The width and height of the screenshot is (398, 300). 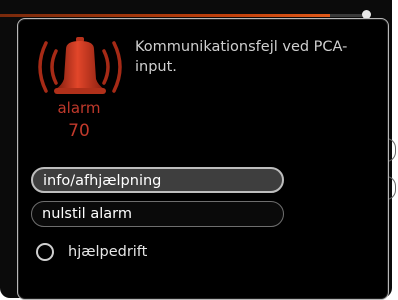 What do you see at coordinates (45, 252) in the screenshot?
I see `aid-mode-radio` at bounding box center [45, 252].